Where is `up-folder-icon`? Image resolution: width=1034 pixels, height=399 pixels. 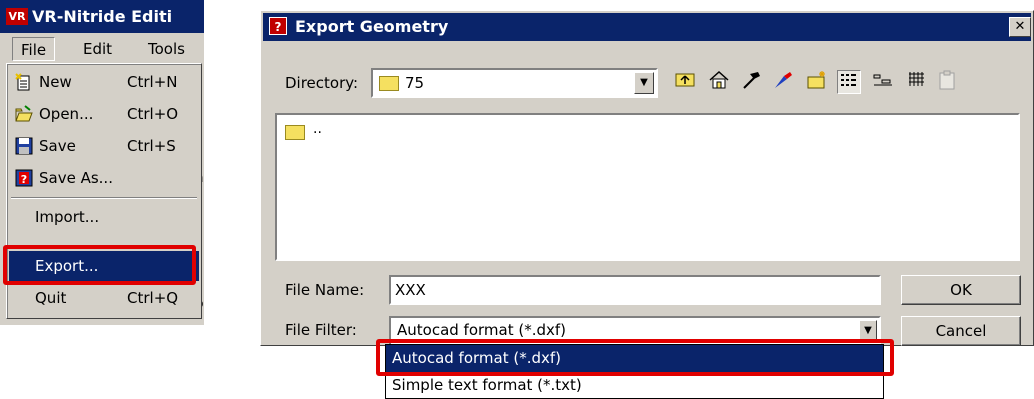
up-folder-icon is located at coordinates (685, 80).